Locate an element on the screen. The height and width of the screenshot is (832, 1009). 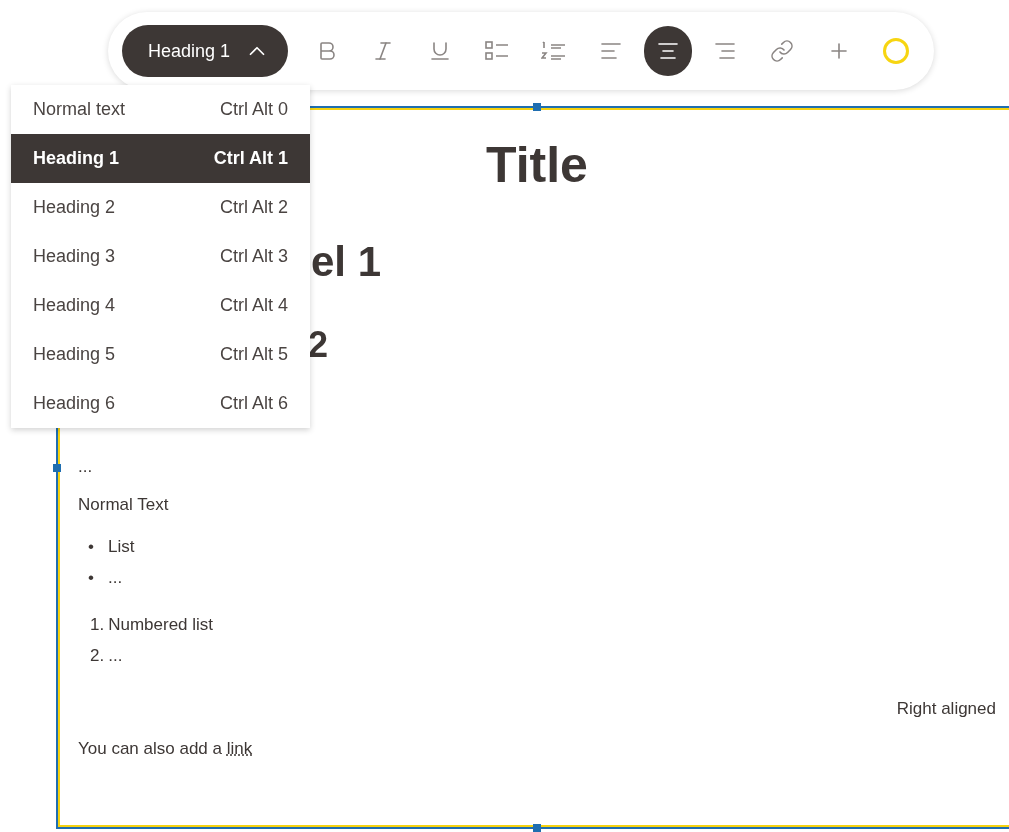
paragraph-text: Right aligned is located at coordinates (946, 708).